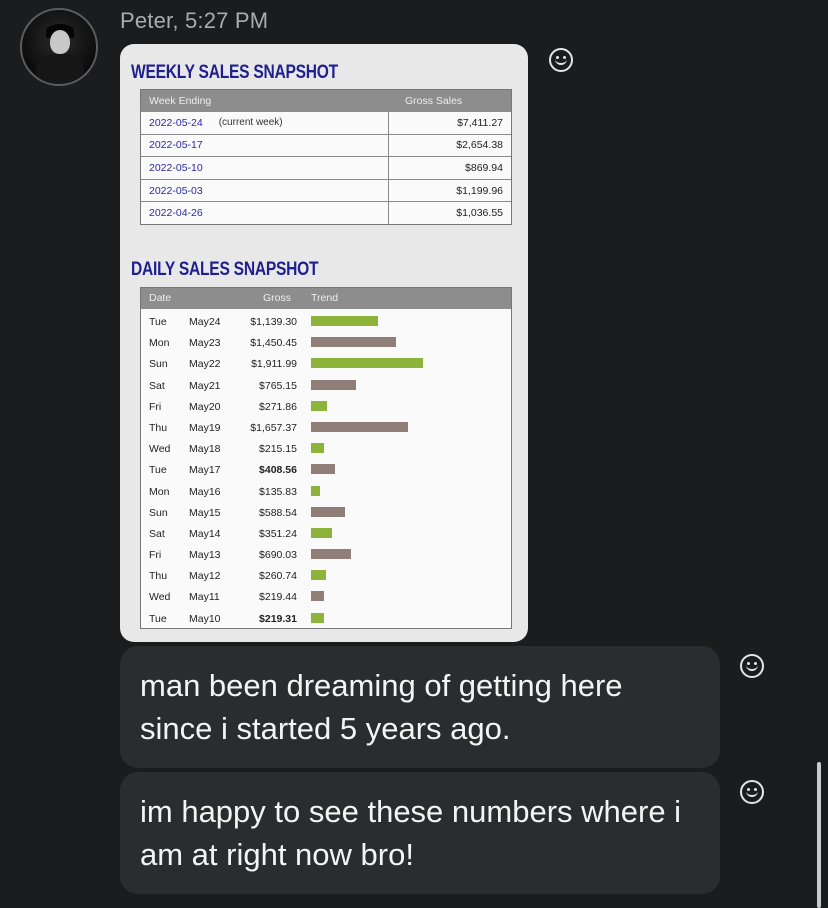  I want to click on daily-table-row: Fri May13 $690.03, so click(326, 554).